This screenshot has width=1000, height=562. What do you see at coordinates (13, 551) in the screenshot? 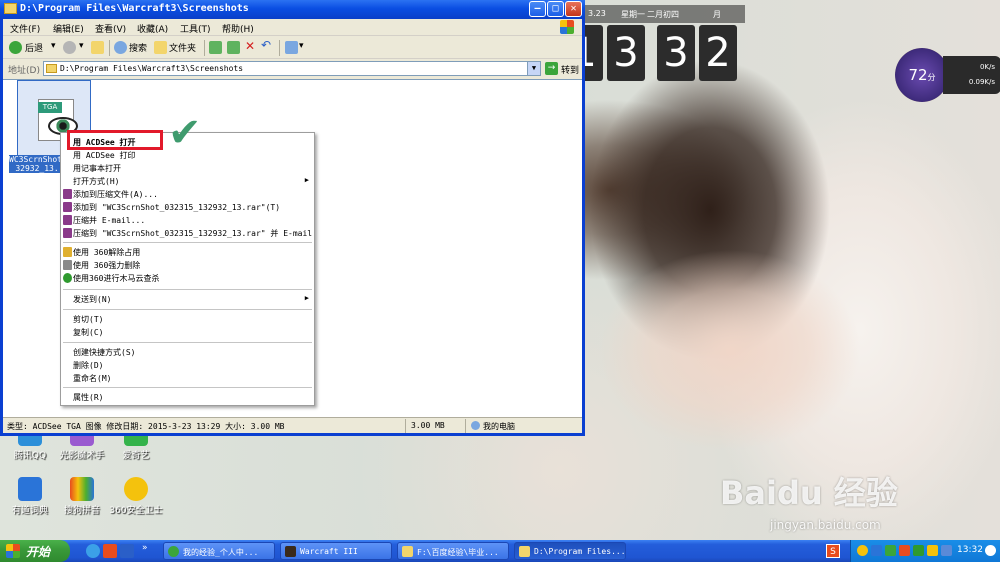
I see `windows-logo-icon` at bounding box center [13, 551].